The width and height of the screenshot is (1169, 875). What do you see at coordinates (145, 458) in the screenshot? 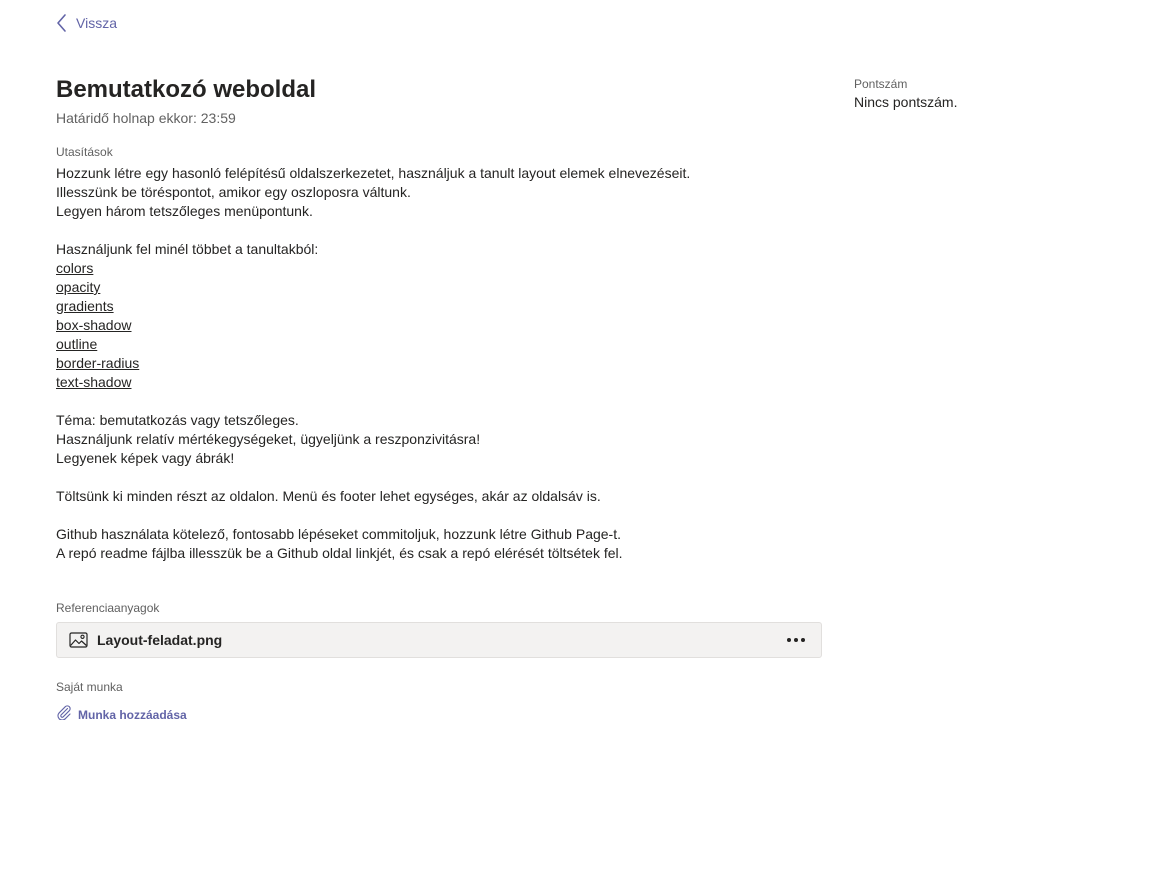
I see `instruction-line: Legyenek képek vagy ábrák!` at bounding box center [145, 458].